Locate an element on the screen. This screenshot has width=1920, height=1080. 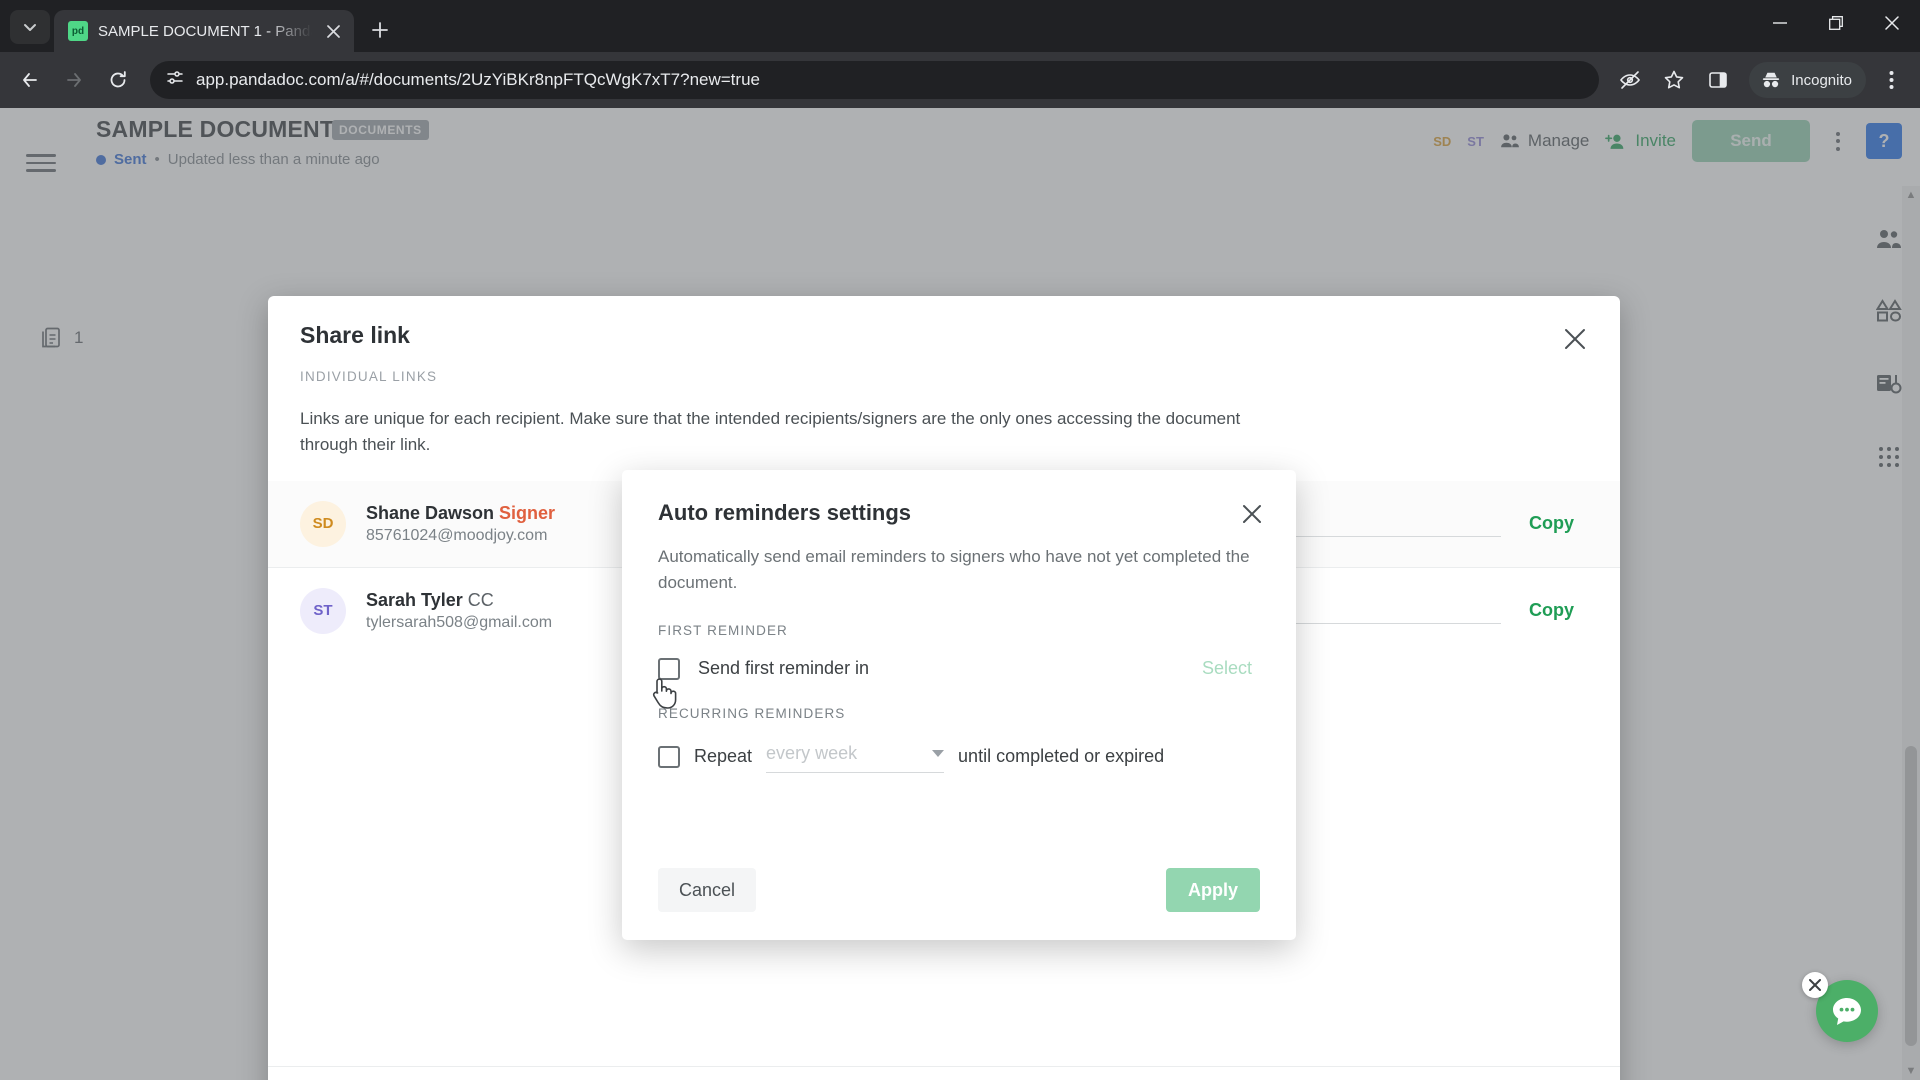
repeat-interval-select: every week is located at coordinates (855, 757).